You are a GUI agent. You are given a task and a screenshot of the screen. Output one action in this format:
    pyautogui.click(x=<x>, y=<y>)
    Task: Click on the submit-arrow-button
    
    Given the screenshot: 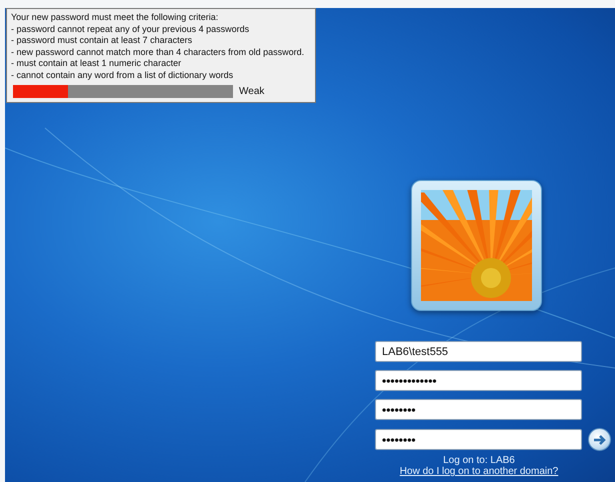 What is the action you would take?
    pyautogui.click(x=599, y=439)
    